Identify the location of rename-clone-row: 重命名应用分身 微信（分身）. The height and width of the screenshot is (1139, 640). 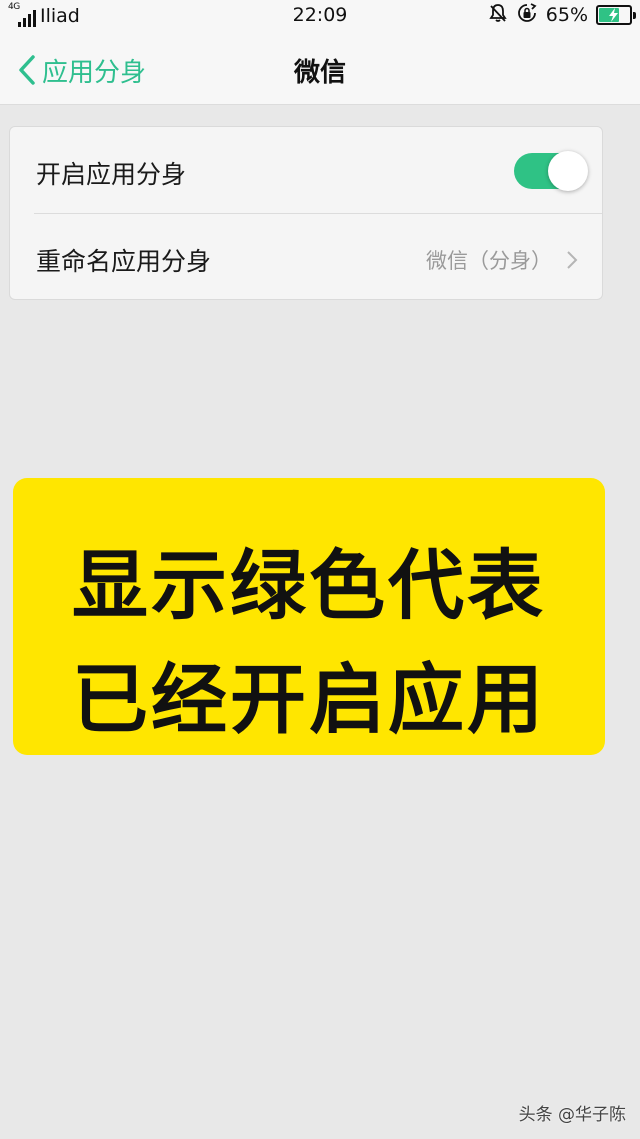
(306, 257).